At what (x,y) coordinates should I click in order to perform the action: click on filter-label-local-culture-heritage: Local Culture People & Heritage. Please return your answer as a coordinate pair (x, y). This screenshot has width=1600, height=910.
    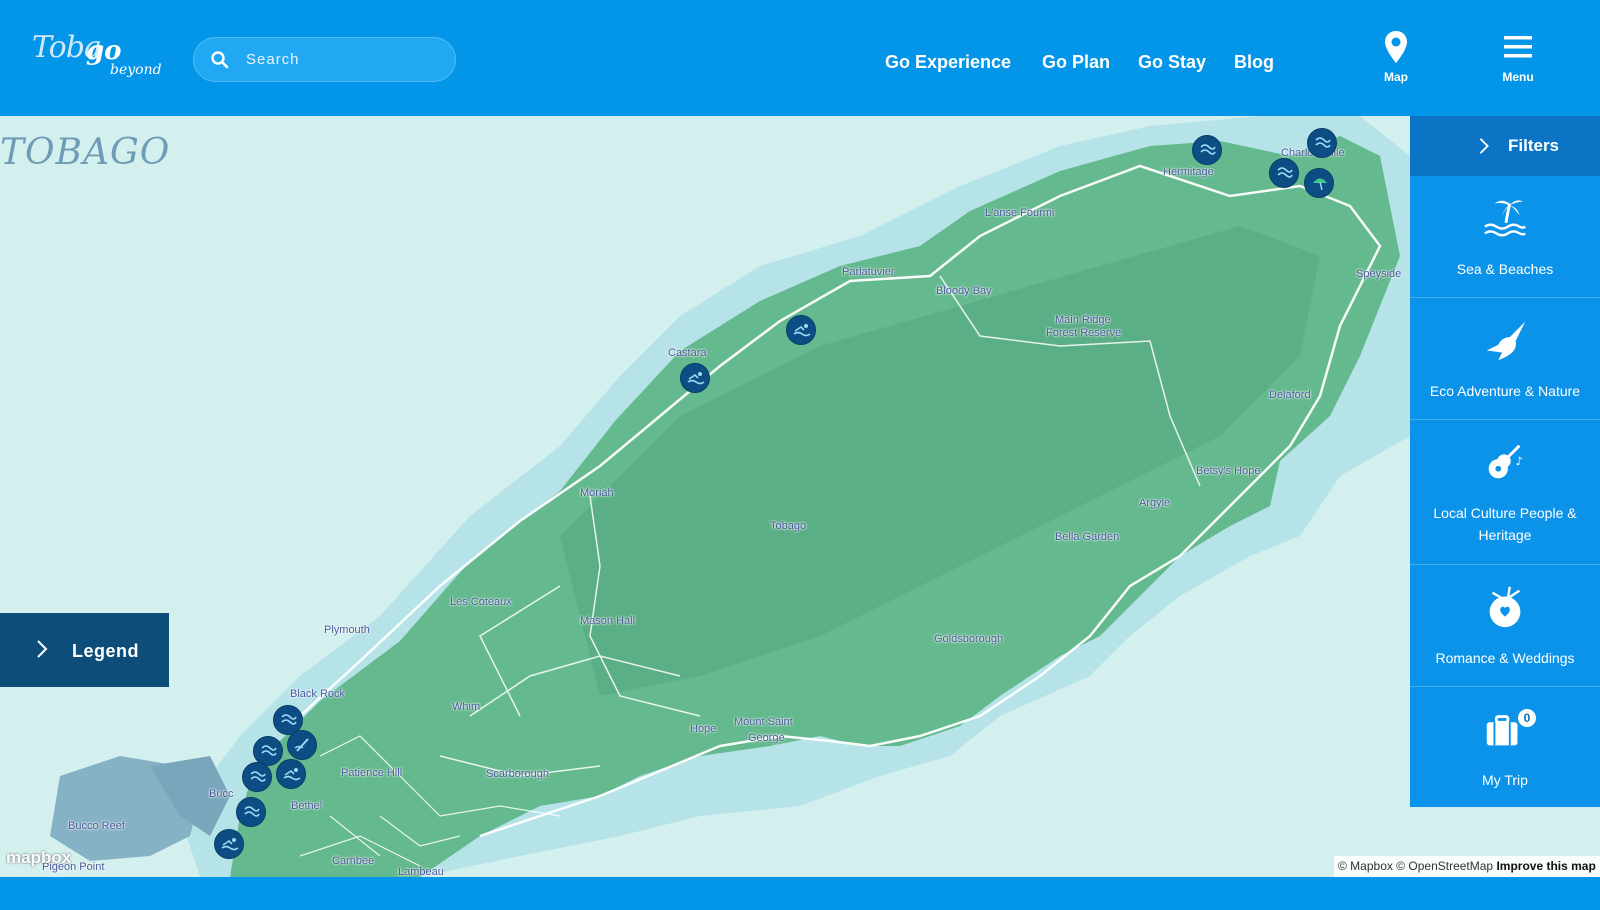
    Looking at the image, I should click on (1505, 524).